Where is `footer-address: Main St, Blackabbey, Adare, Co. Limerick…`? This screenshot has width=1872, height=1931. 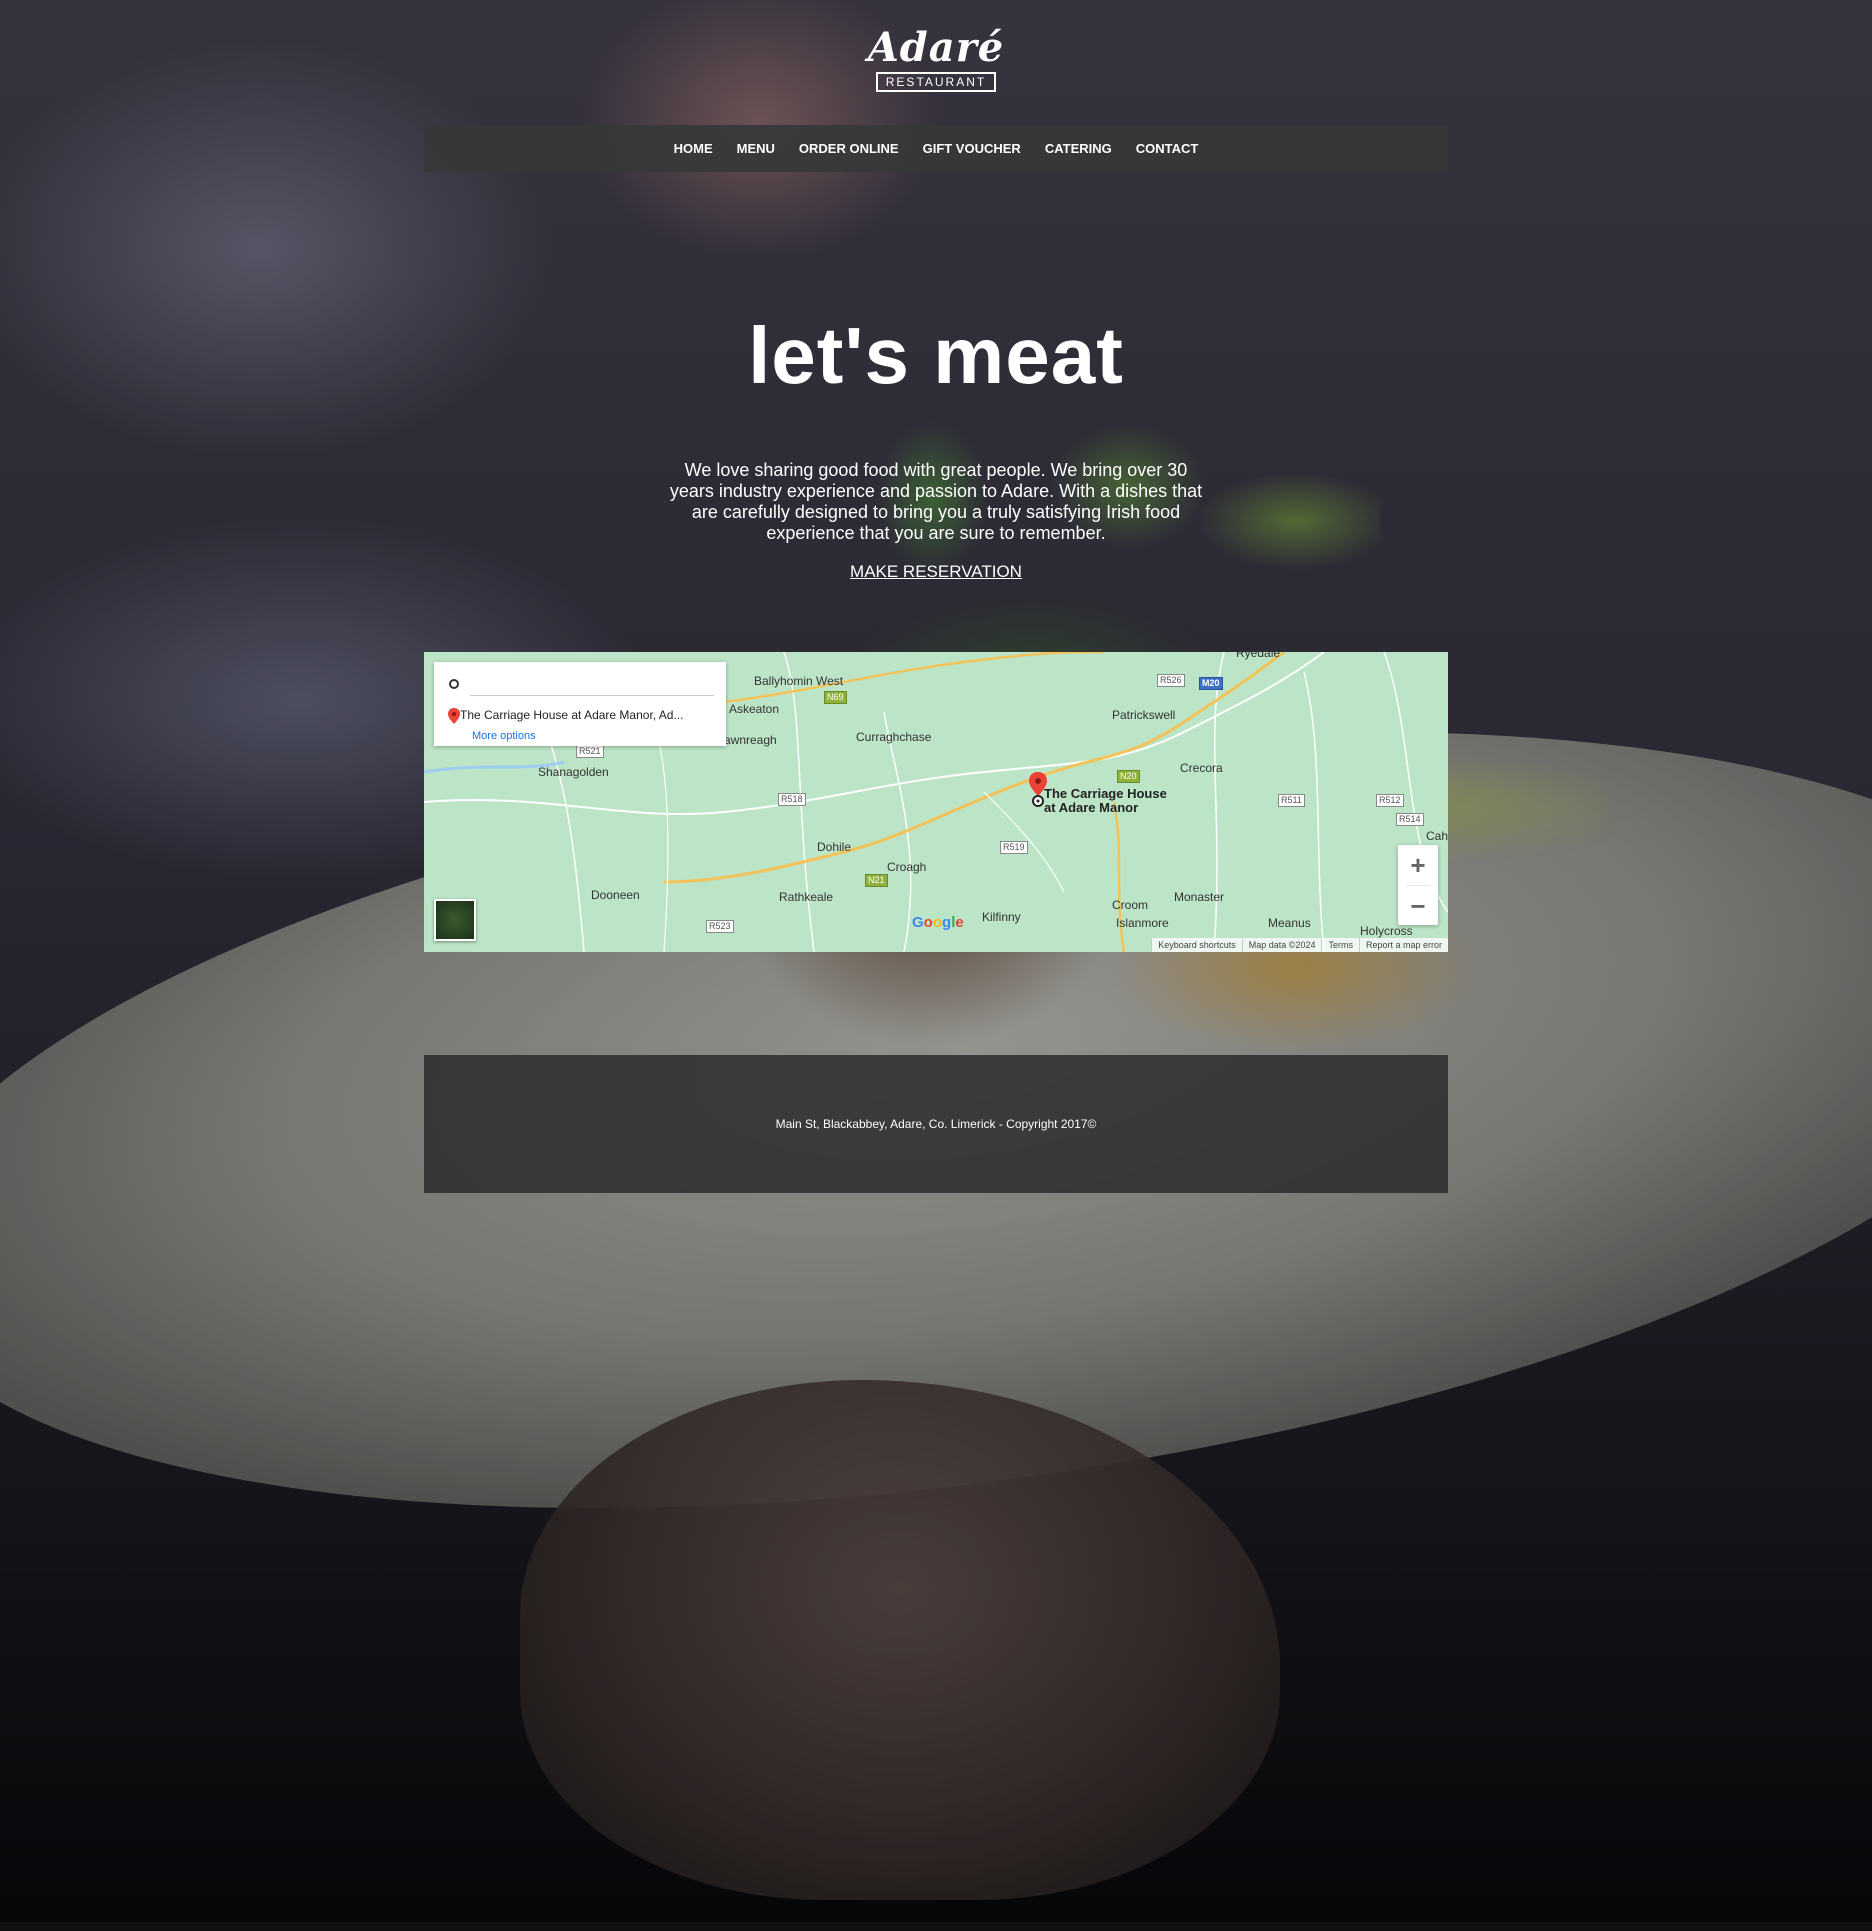
footer-address: Main St, Blackabbey, Adare, Co. Limerick… is located at coordinates (936, 1124).